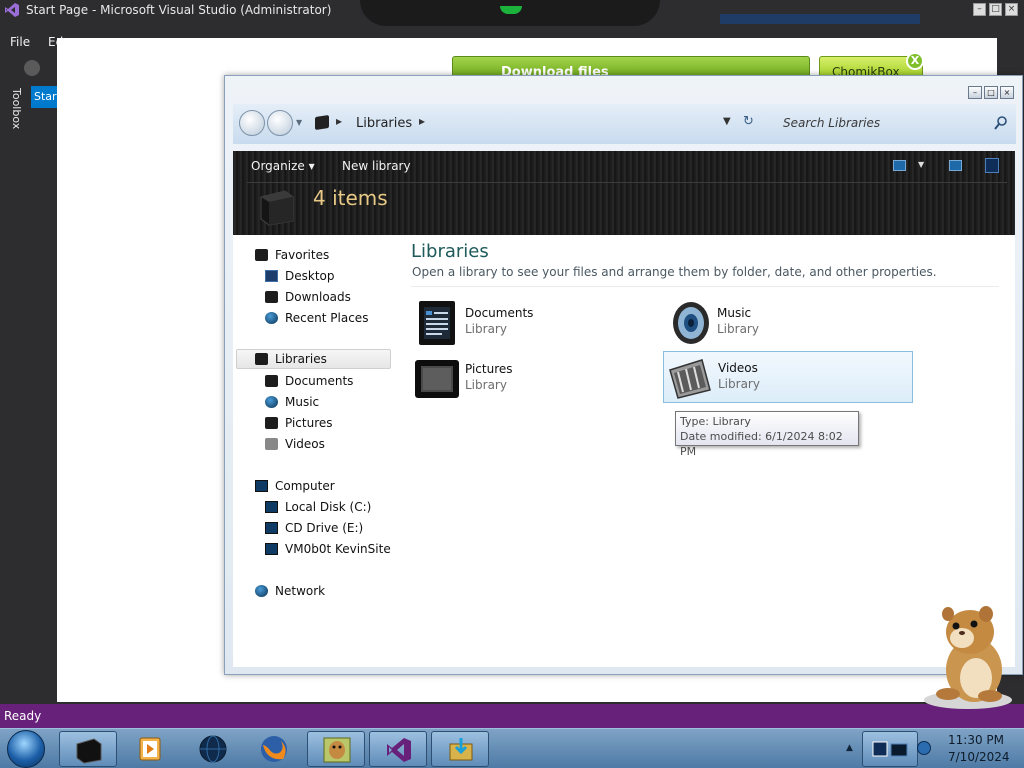 This screenshot has height=768, width=1024. Describe the element at coordinates (788, 323) in the screenshot. I see `library-tile-music: Music Library` at that location.